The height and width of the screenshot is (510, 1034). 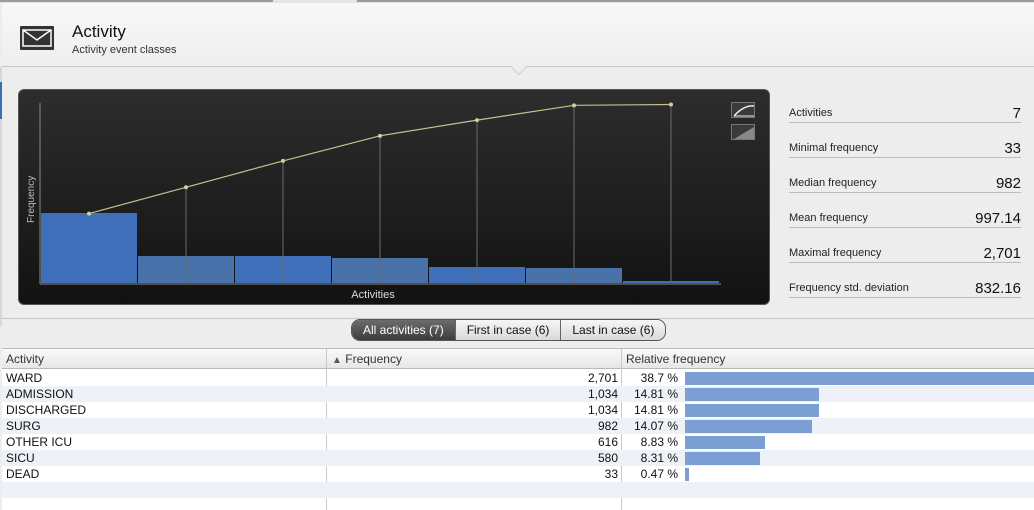 I want to click on cell-relative-frequency: 38.7 %, so click(x=659, y=378).